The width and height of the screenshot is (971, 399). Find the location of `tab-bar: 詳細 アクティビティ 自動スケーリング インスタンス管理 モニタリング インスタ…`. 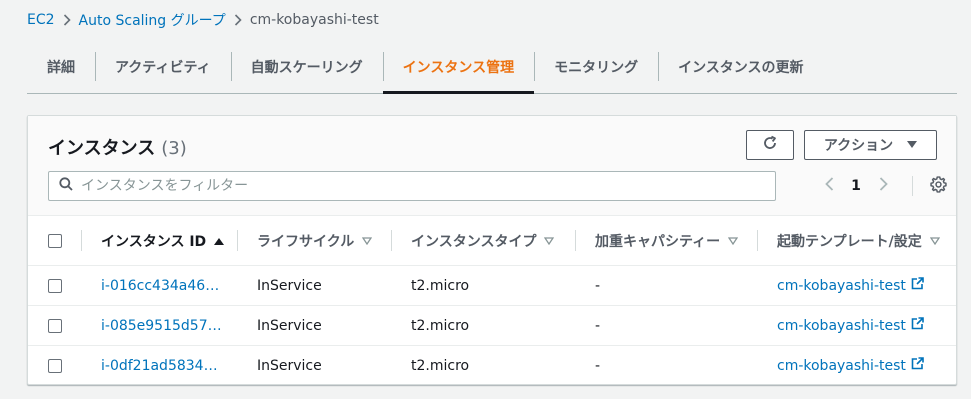

tab-bar: 詳細 アクティビティ 自動スケーリング インスタンス管理 モニタリング インスタ… is located at coordinates (492, 67).